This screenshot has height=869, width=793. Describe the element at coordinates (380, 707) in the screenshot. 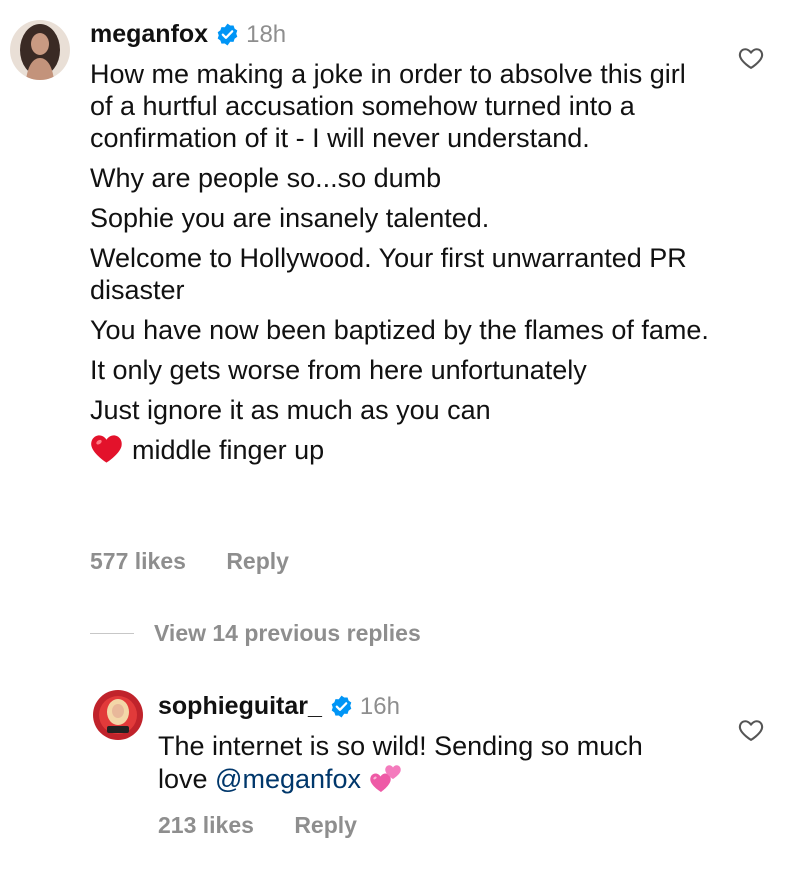

I see `timestamp: 16h` at that location.